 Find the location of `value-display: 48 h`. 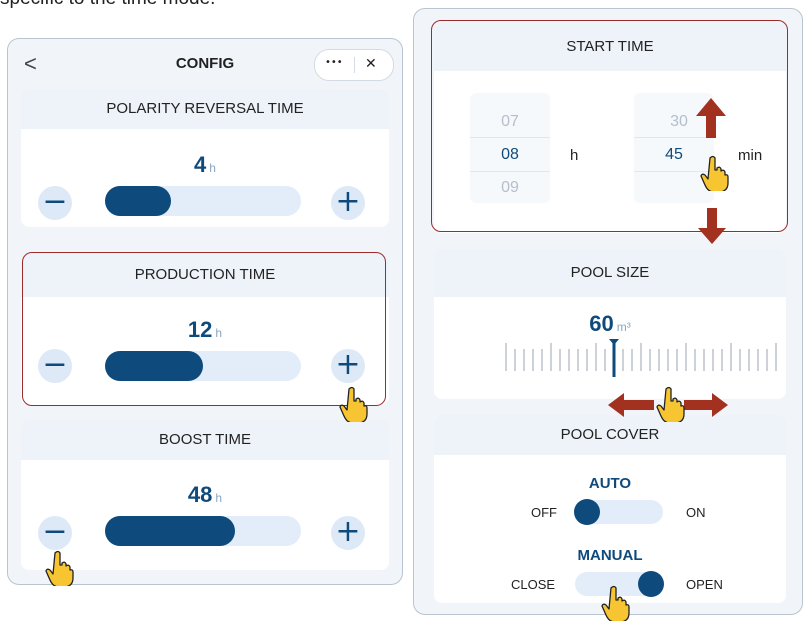

value-display: 48 h is located at coordinates (205, 494).